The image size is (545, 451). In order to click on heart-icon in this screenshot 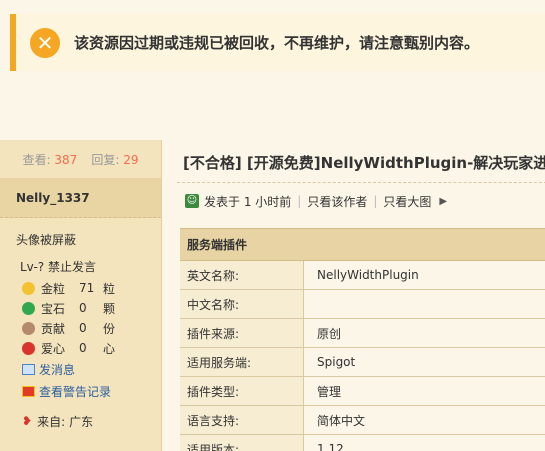, I will do `click(28, 348)`.